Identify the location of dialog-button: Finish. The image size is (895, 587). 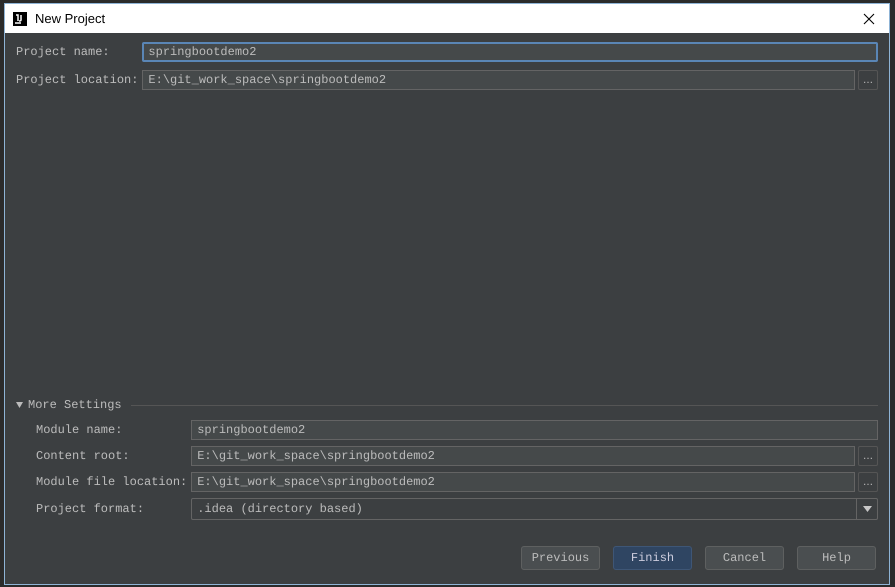
(652, 558).